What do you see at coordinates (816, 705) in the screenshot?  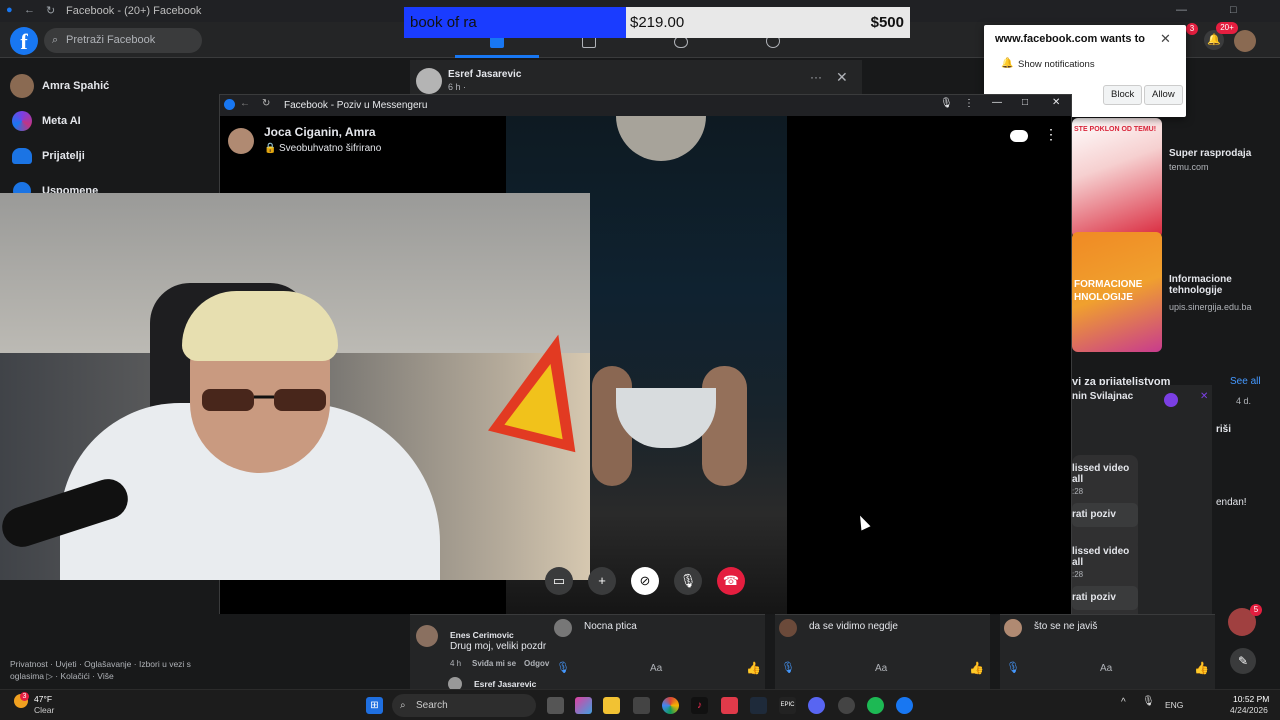 I see `discord-icon` at bounding box center [816, 705].